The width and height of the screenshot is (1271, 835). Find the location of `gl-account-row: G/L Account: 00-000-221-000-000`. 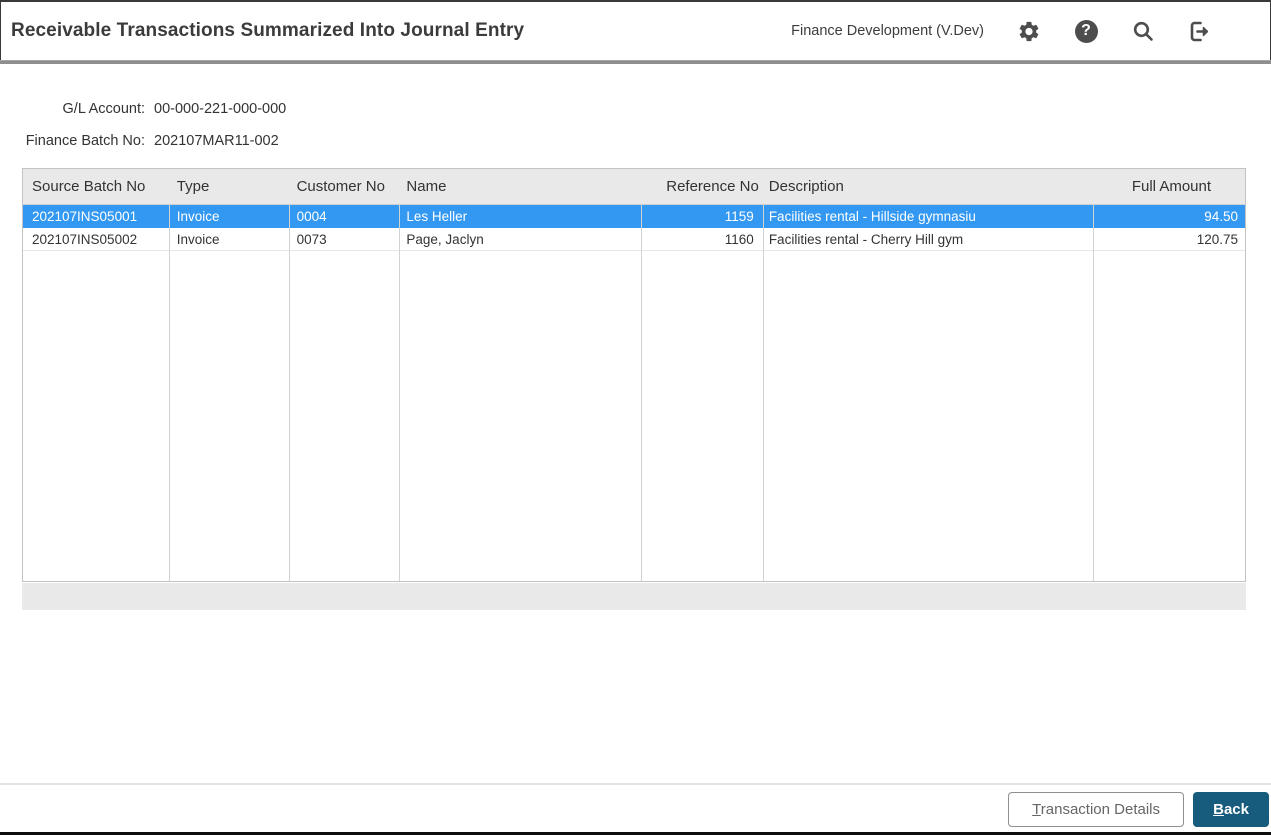

gl-account-row: G/L Account: 00-000-221-000-000 is located at coordinates (153, 109).